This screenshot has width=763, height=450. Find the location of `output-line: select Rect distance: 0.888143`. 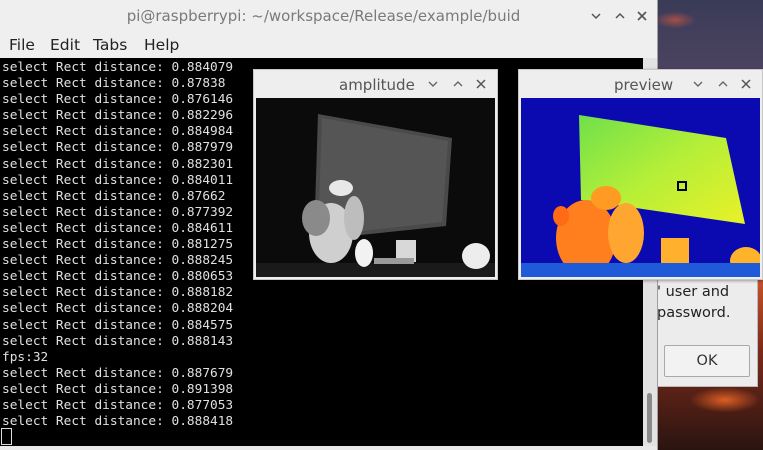

output-line: select Rect distance: 0.888143 is located at coordinates (118, 341).